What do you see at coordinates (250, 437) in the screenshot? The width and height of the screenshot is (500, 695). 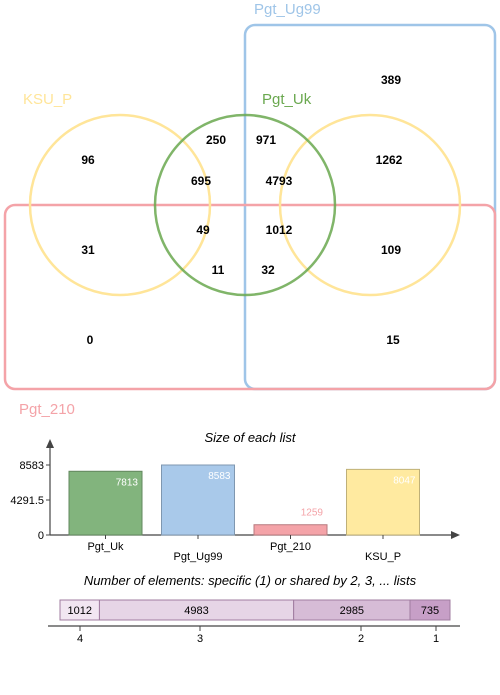 I see `list-size-chart-title: Size of each list` at bounding box center [250, 437].